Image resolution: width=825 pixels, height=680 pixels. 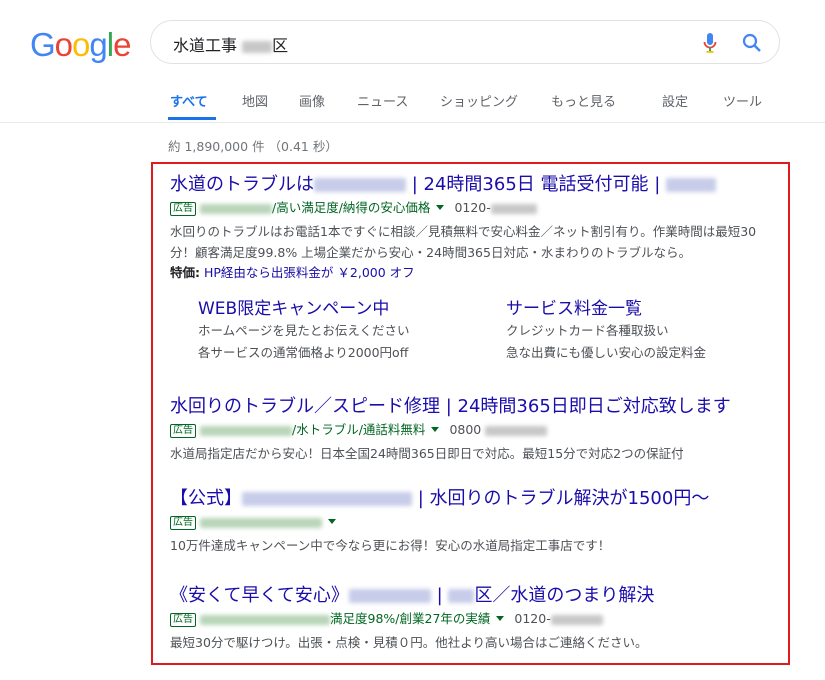 What do you see at coordinates (304, 309) in the screenshot?
I see `sitelink-title: WEB限定キャンペーン中` at bounding box center [304, 309].